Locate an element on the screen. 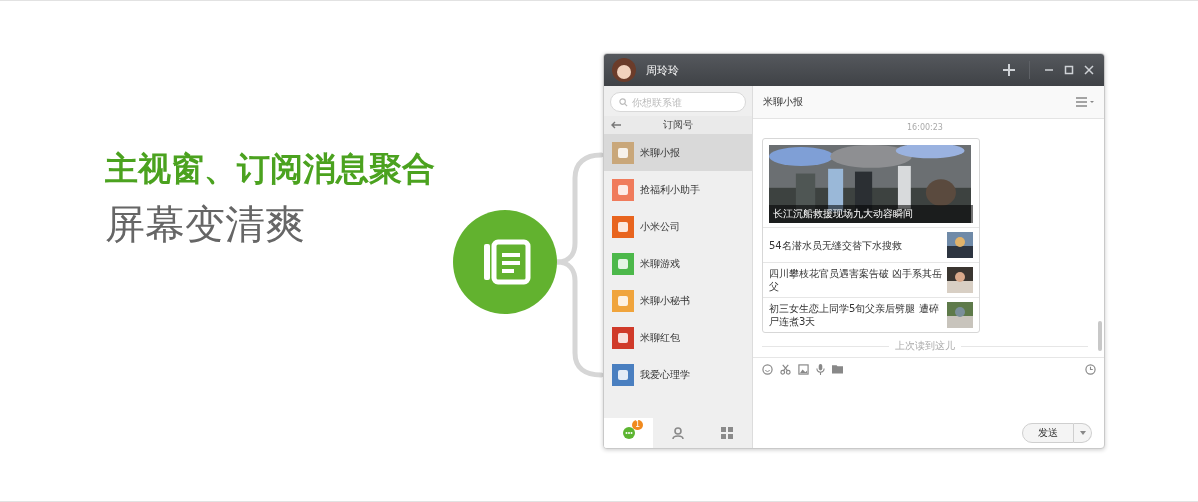  folder-icon is located at coordinates (837, 369).